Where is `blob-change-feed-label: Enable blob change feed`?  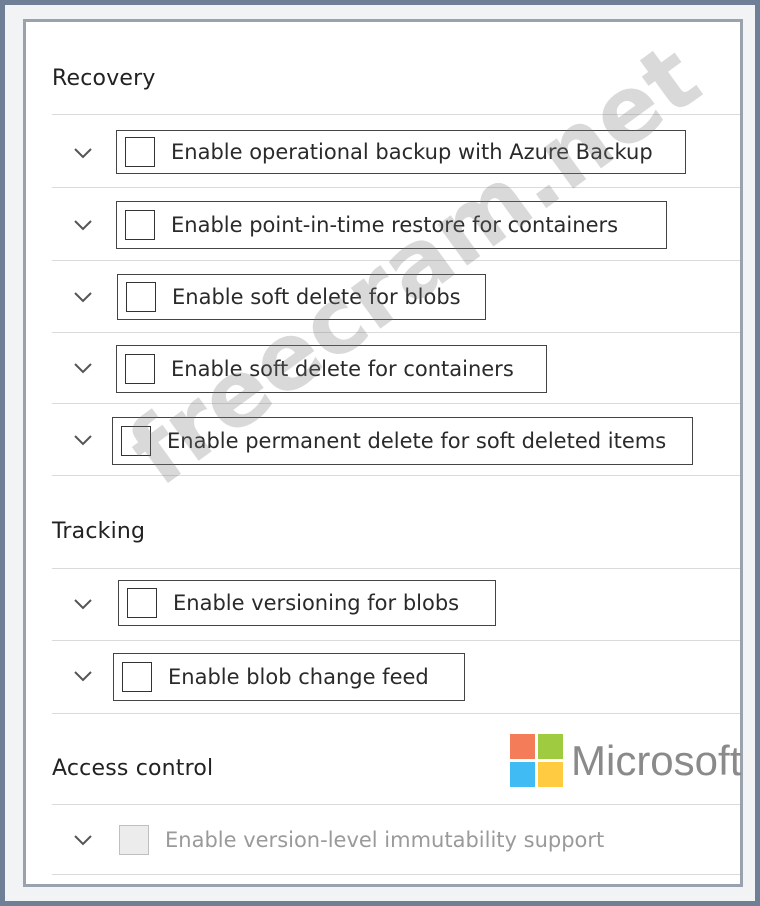 blob-change-feed-label: Enable blob change feed is located at coordinates (298, 677).